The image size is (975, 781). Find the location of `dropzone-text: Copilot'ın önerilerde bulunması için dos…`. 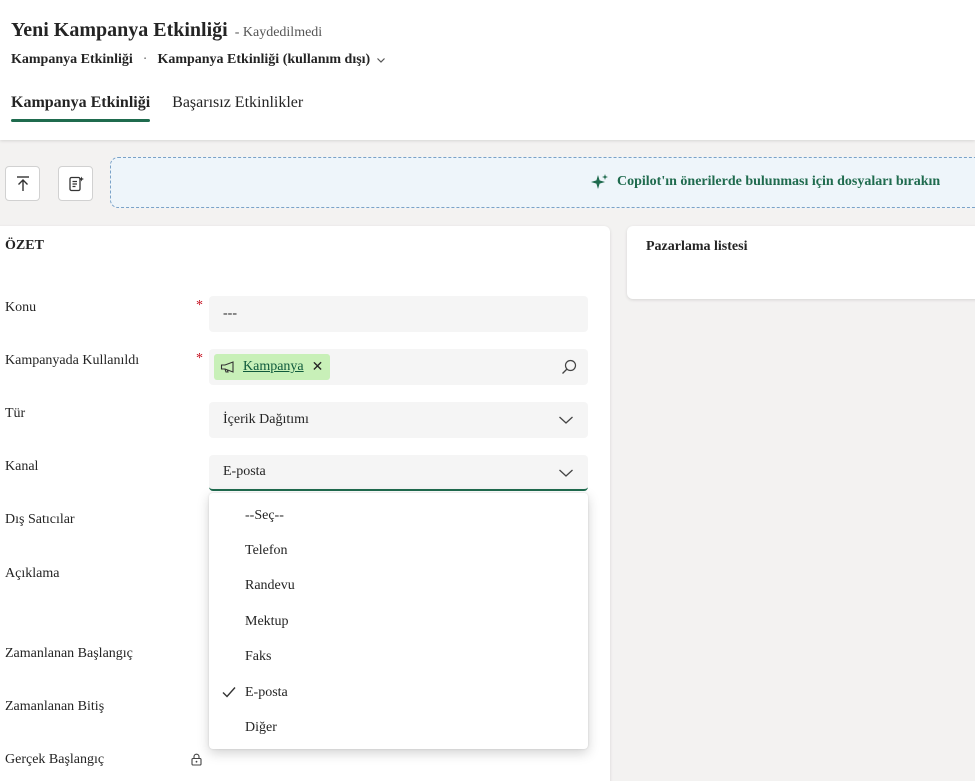

dropzone-text: Copilot'ın önerilerde bulunması için dos… is located at coordinates (779, 181).